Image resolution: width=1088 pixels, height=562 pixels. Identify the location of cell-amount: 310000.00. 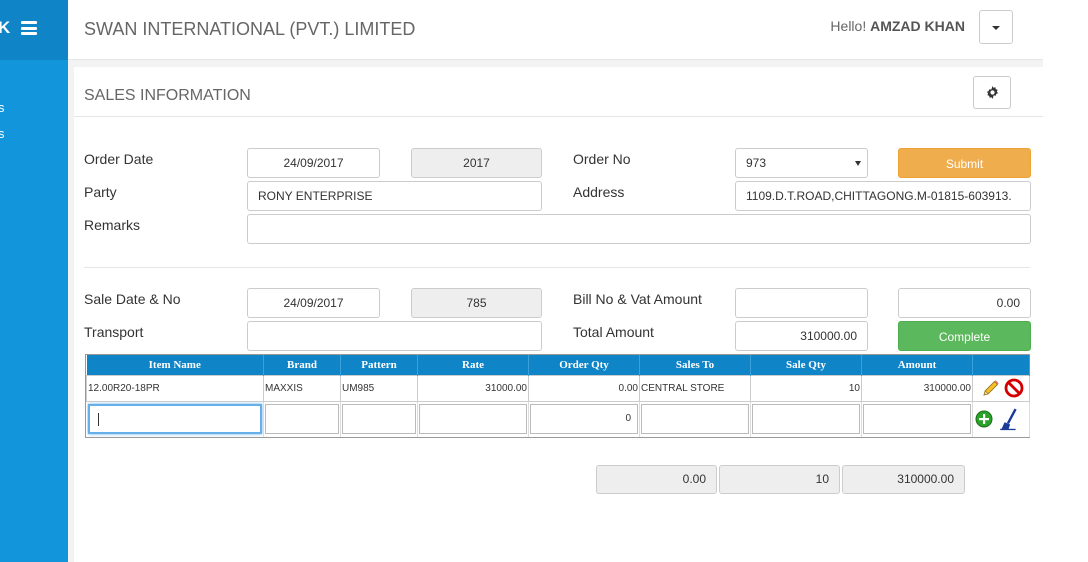
(917, 388).